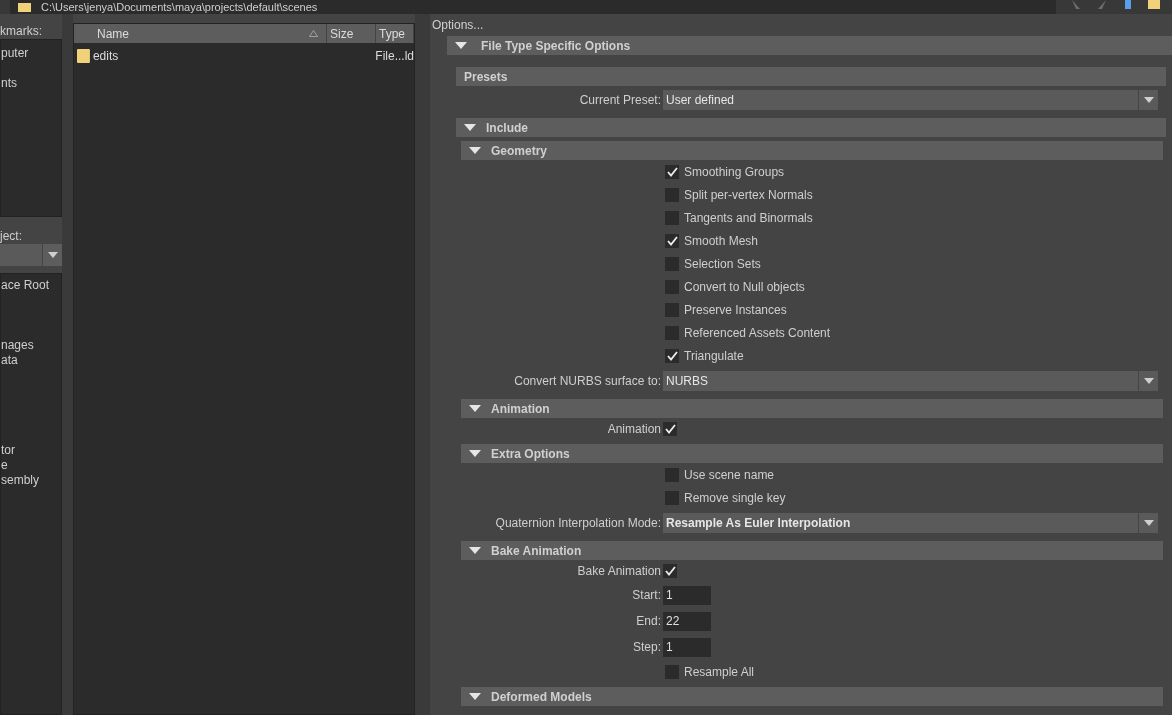  I want to click on tree-item: ace Root, so click(25, 285).